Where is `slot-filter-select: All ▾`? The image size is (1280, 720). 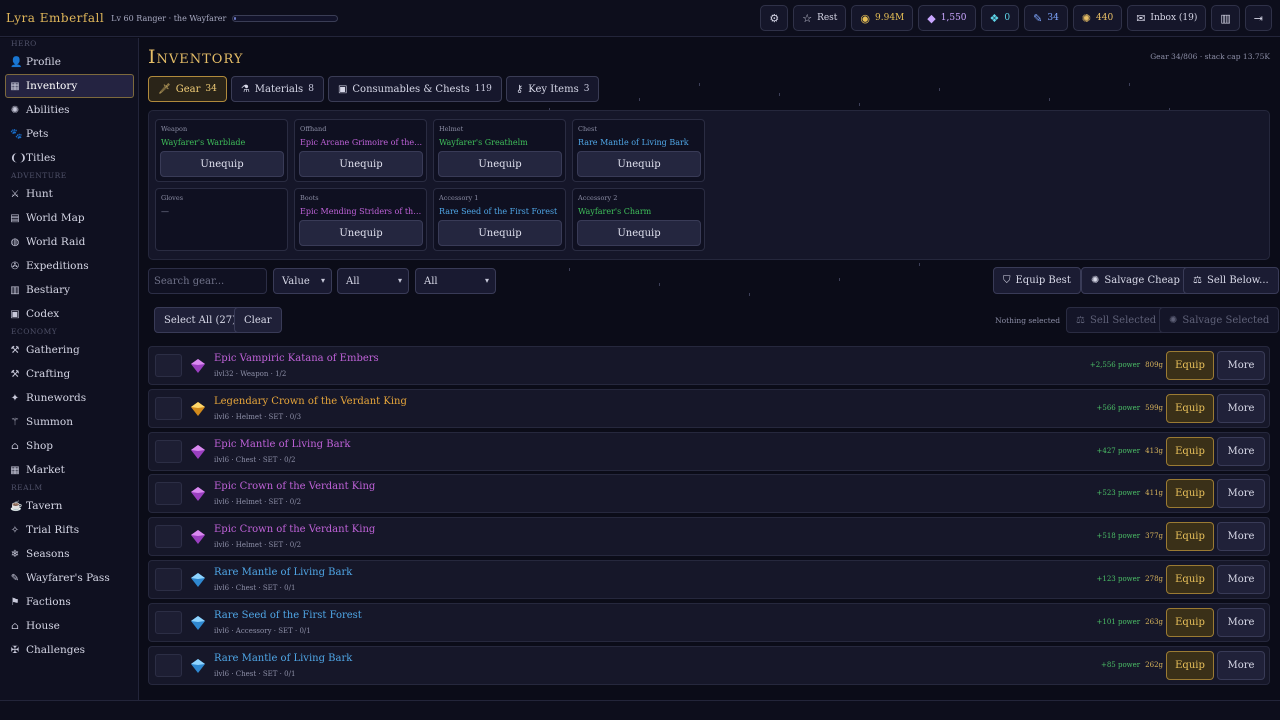
slot-filter-select: All ▾ is located at coordinates (373, 281).